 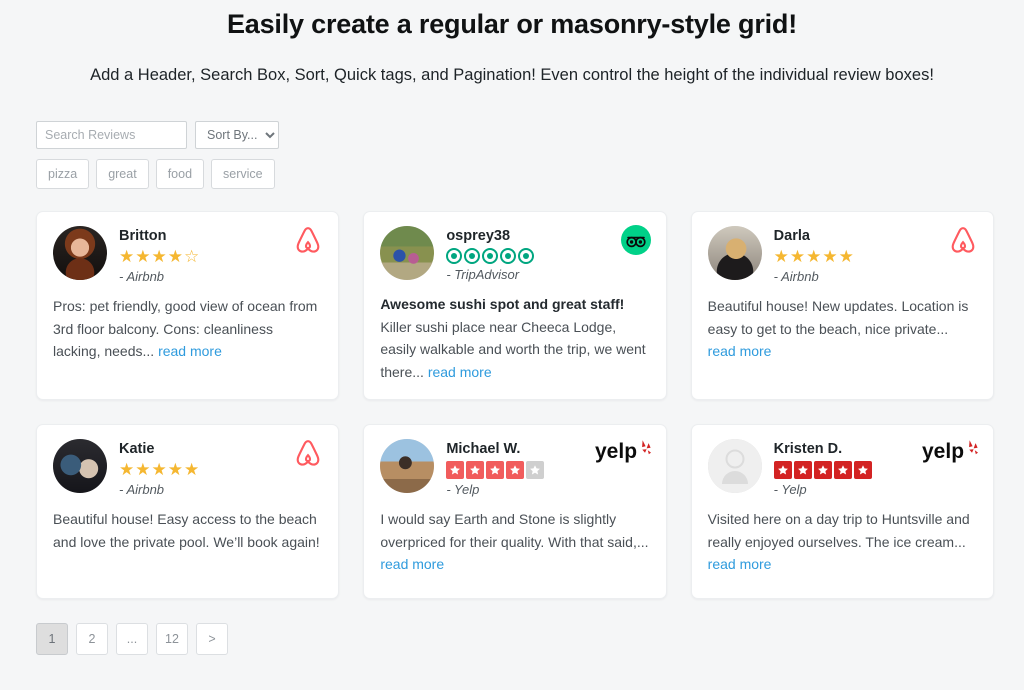 I want to click on star-rating: ★ ★ ★ ★ ☆, so click(x=159, y=256).